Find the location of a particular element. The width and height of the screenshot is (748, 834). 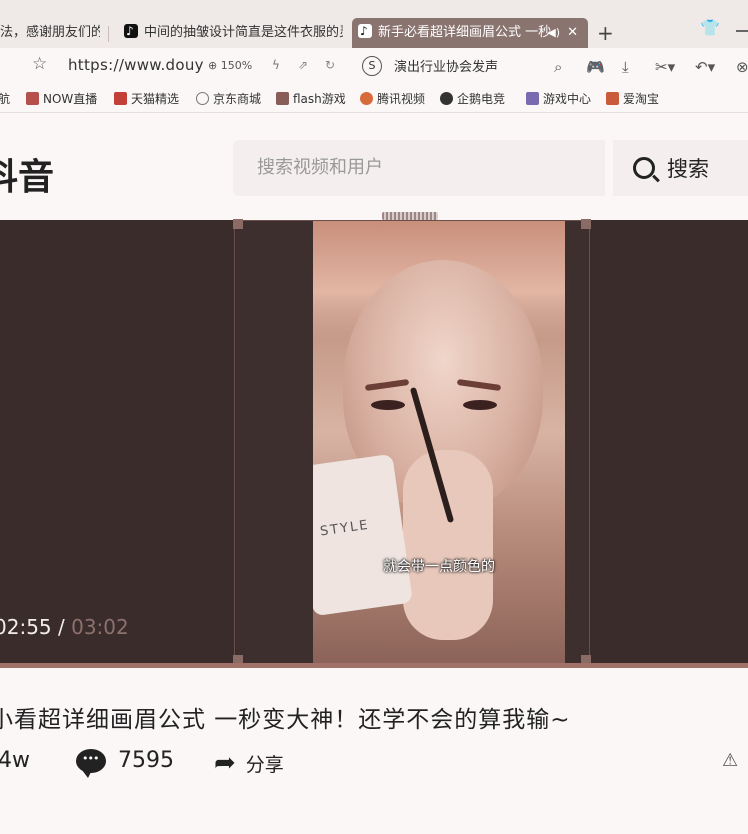

drag-handle is located at coordinates (410, 216).